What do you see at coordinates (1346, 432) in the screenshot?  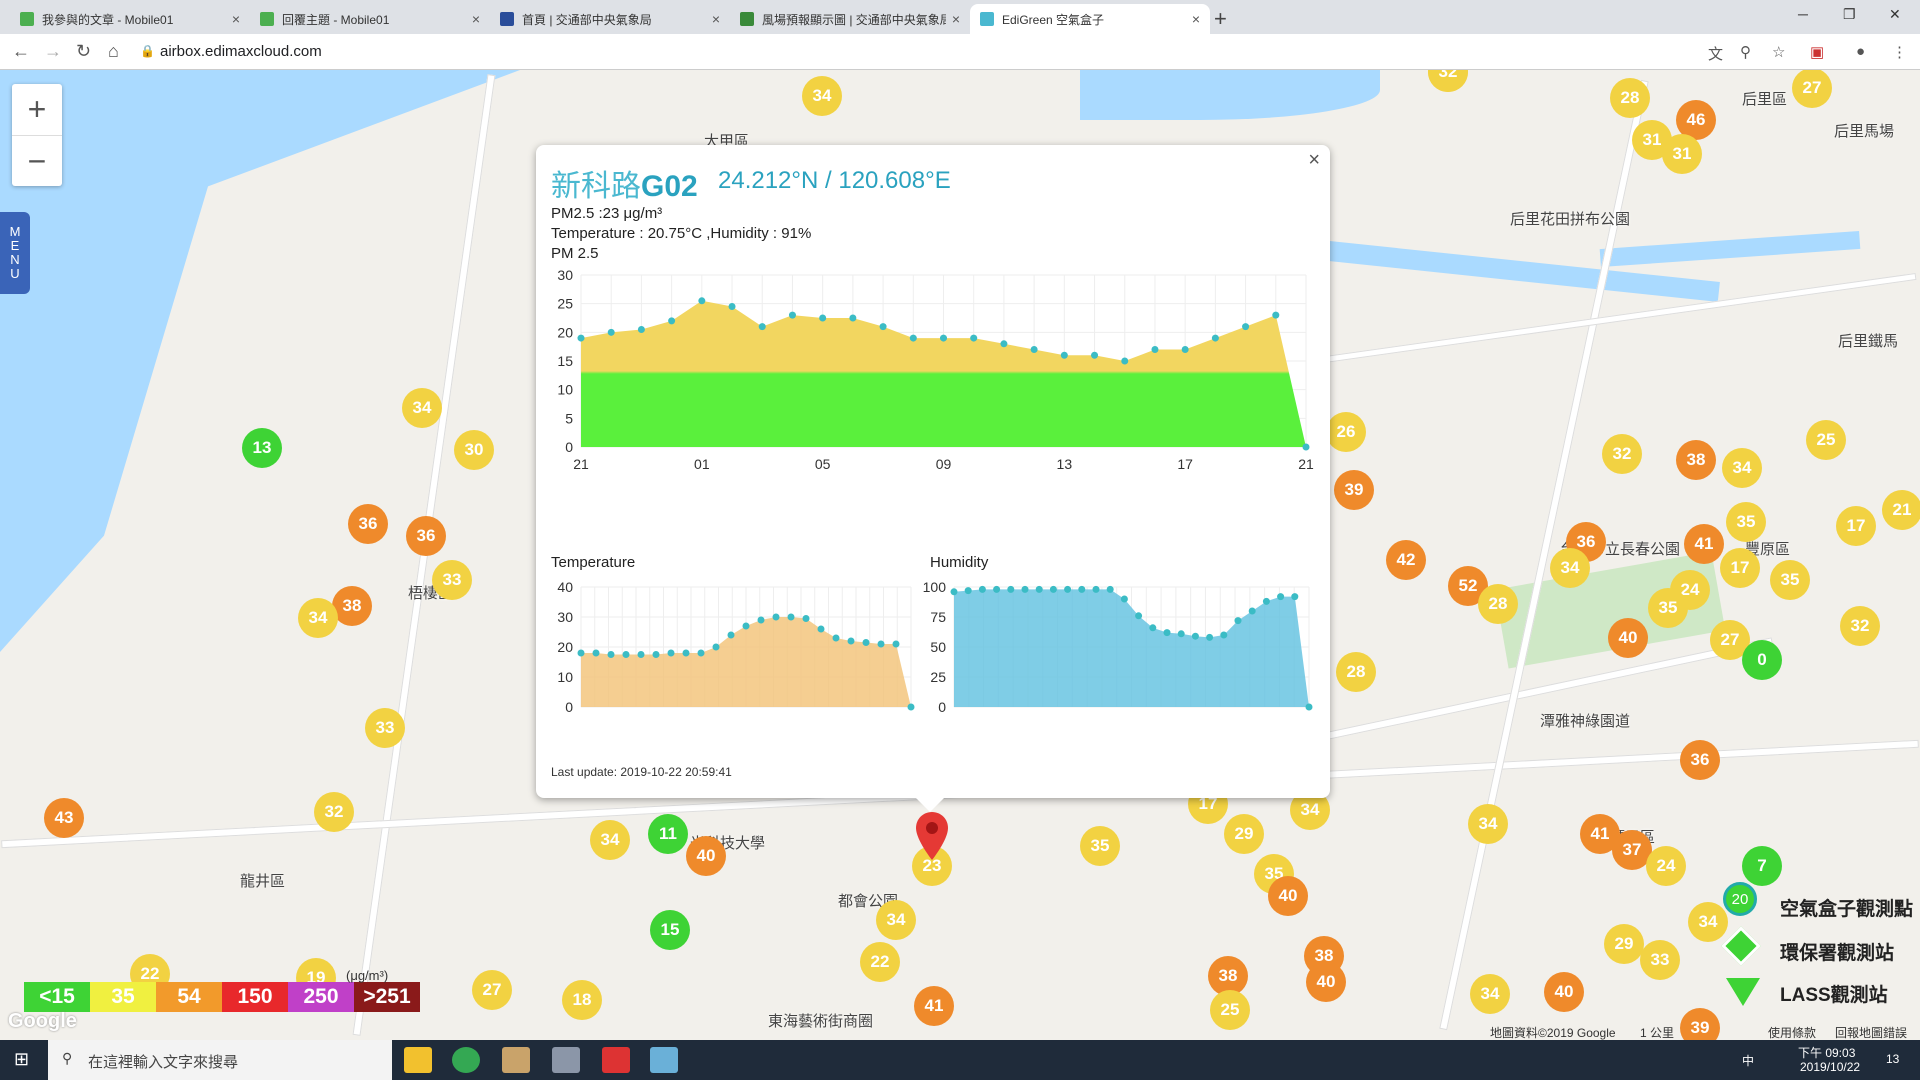 I see `airbox-marker: 26` at bounding box center [1346, 432].